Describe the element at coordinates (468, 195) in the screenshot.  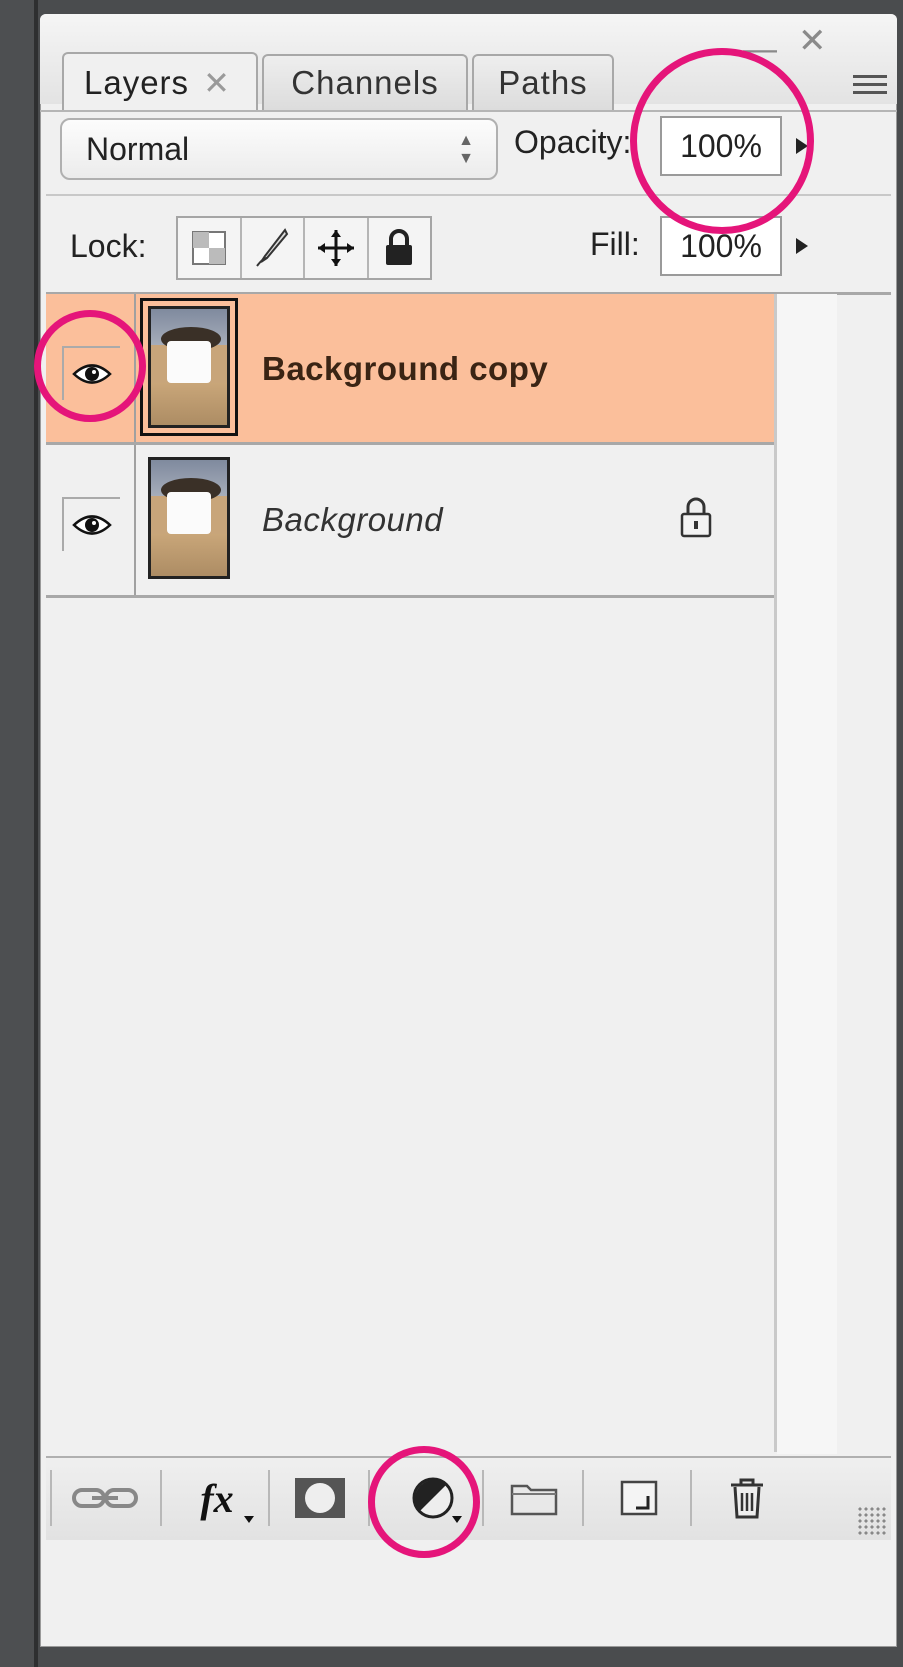
I see `options-divider` at that location.